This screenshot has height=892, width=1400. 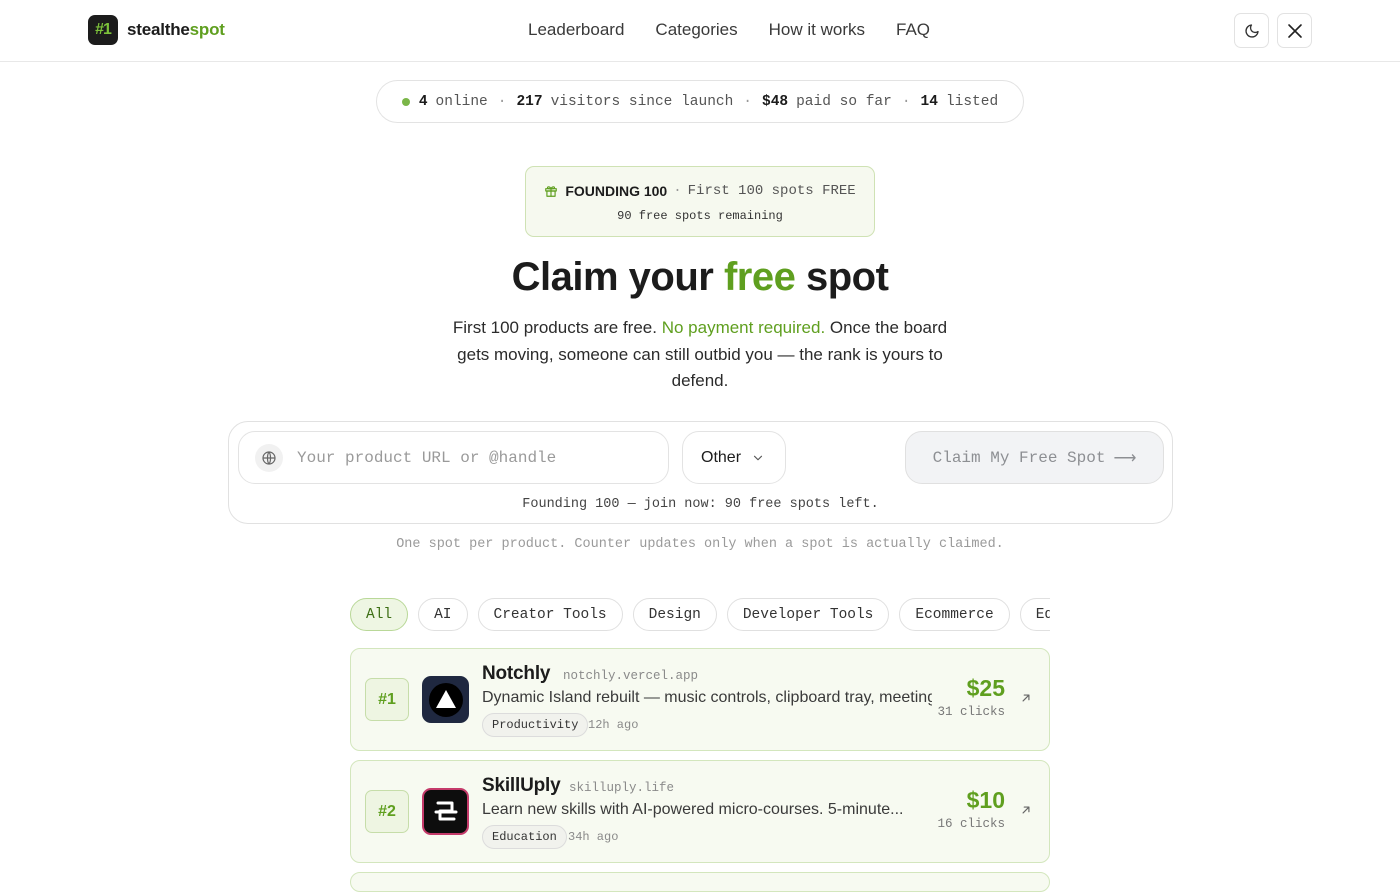 I want to click on claim-free-spot-button: Claim My Free Spot ⟶, so click(x=1034, y=457).